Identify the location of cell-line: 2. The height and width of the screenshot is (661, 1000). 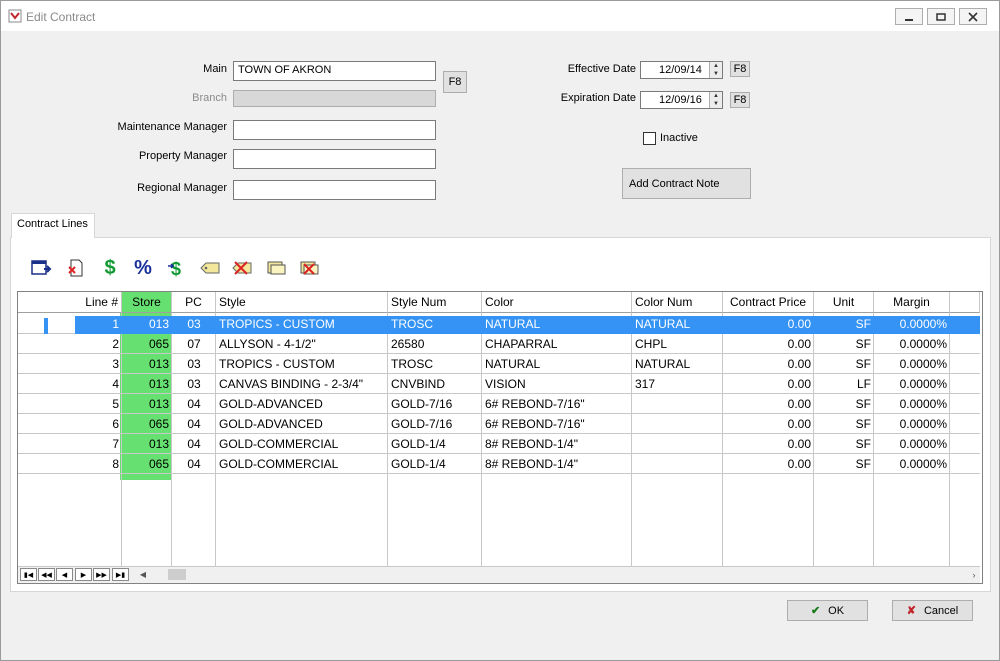
(70, 344).